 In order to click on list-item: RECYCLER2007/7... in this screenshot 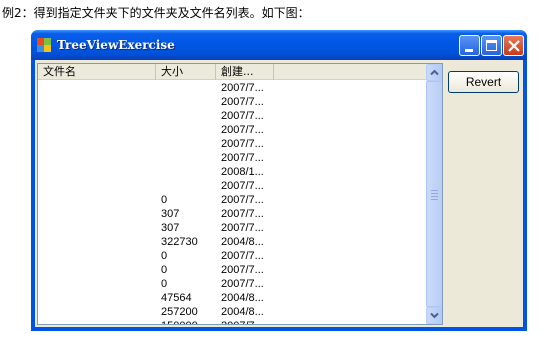, I will do `click(232, 144)`.